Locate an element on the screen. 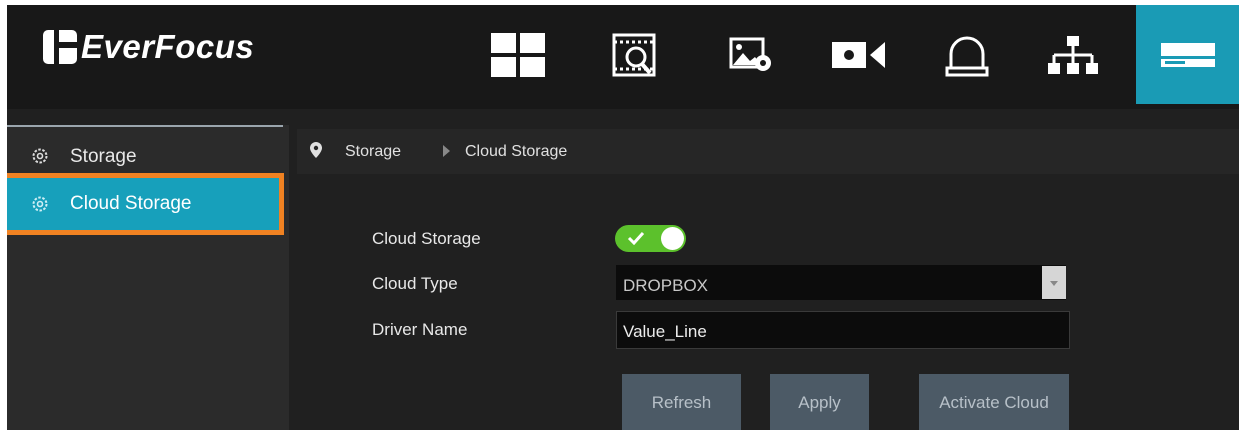 Image resolution: width=1254 pixels, height=430 pixels. apply-button: Apply is located at coordinates (819, 402).